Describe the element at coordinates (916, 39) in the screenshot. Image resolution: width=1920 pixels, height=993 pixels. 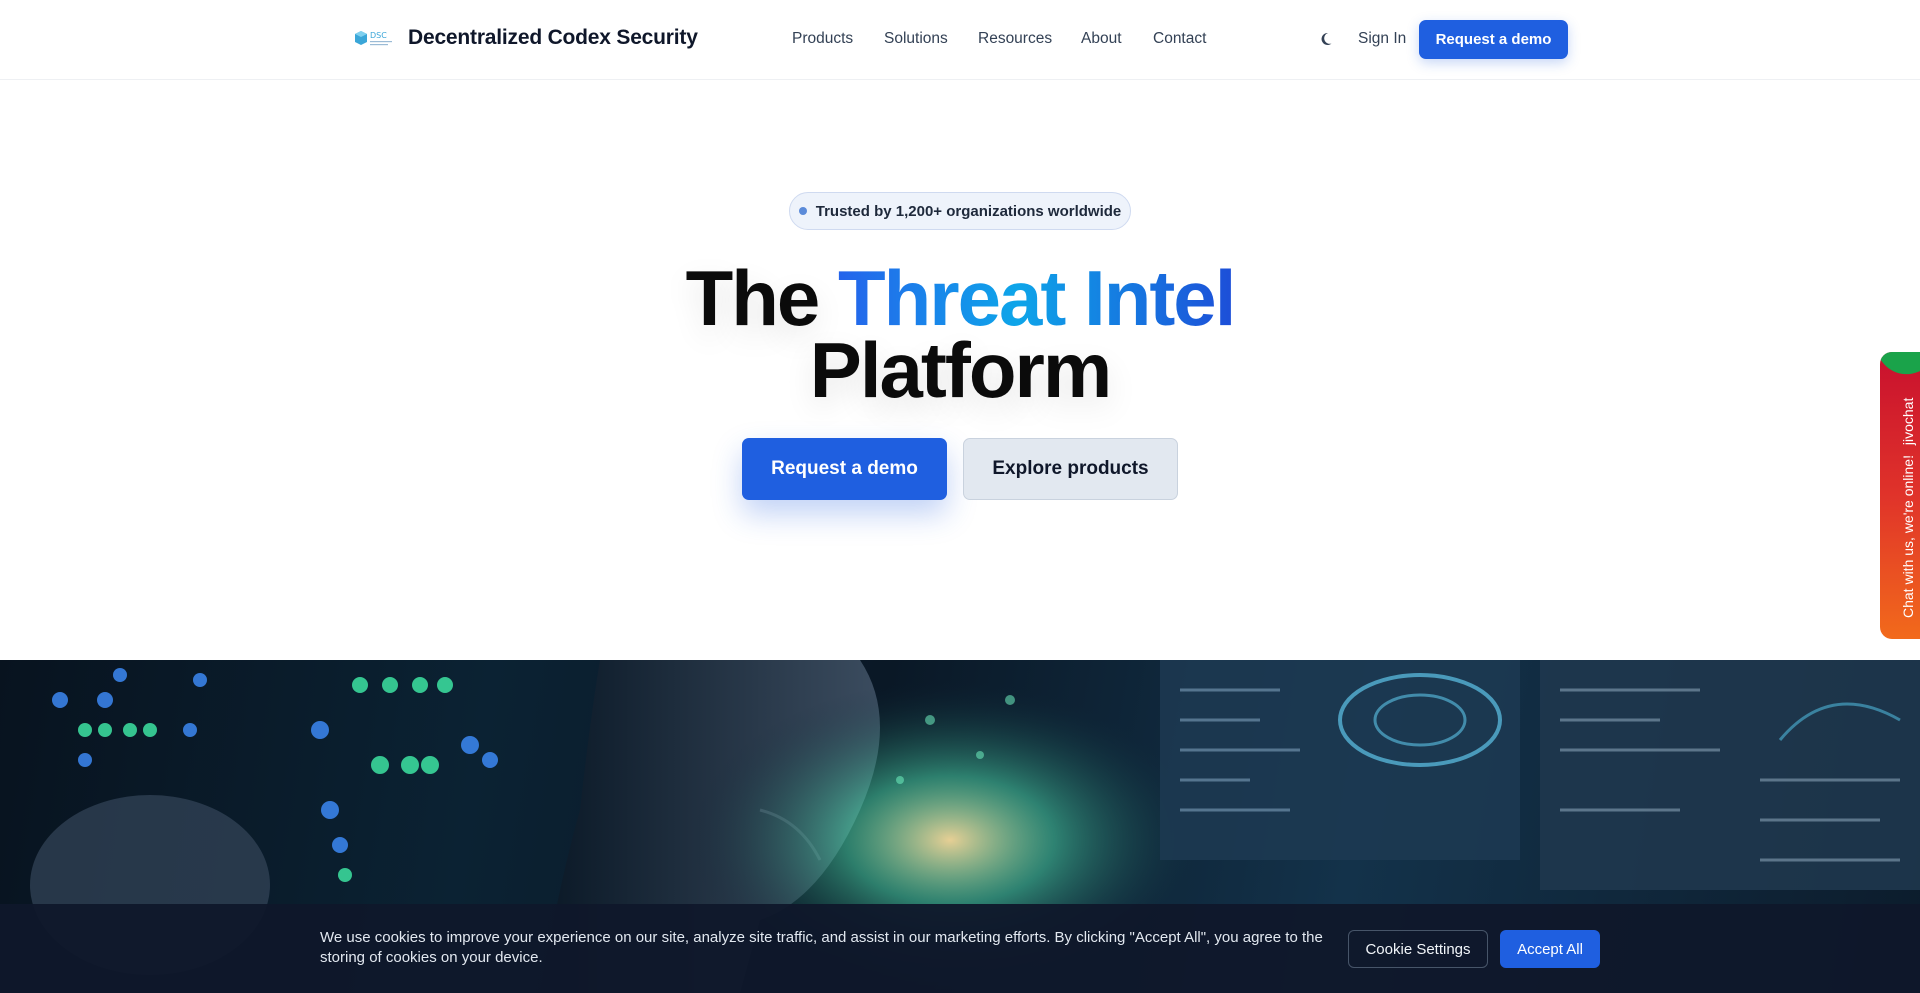
I see `nav-solutions: Solutions` at that location.